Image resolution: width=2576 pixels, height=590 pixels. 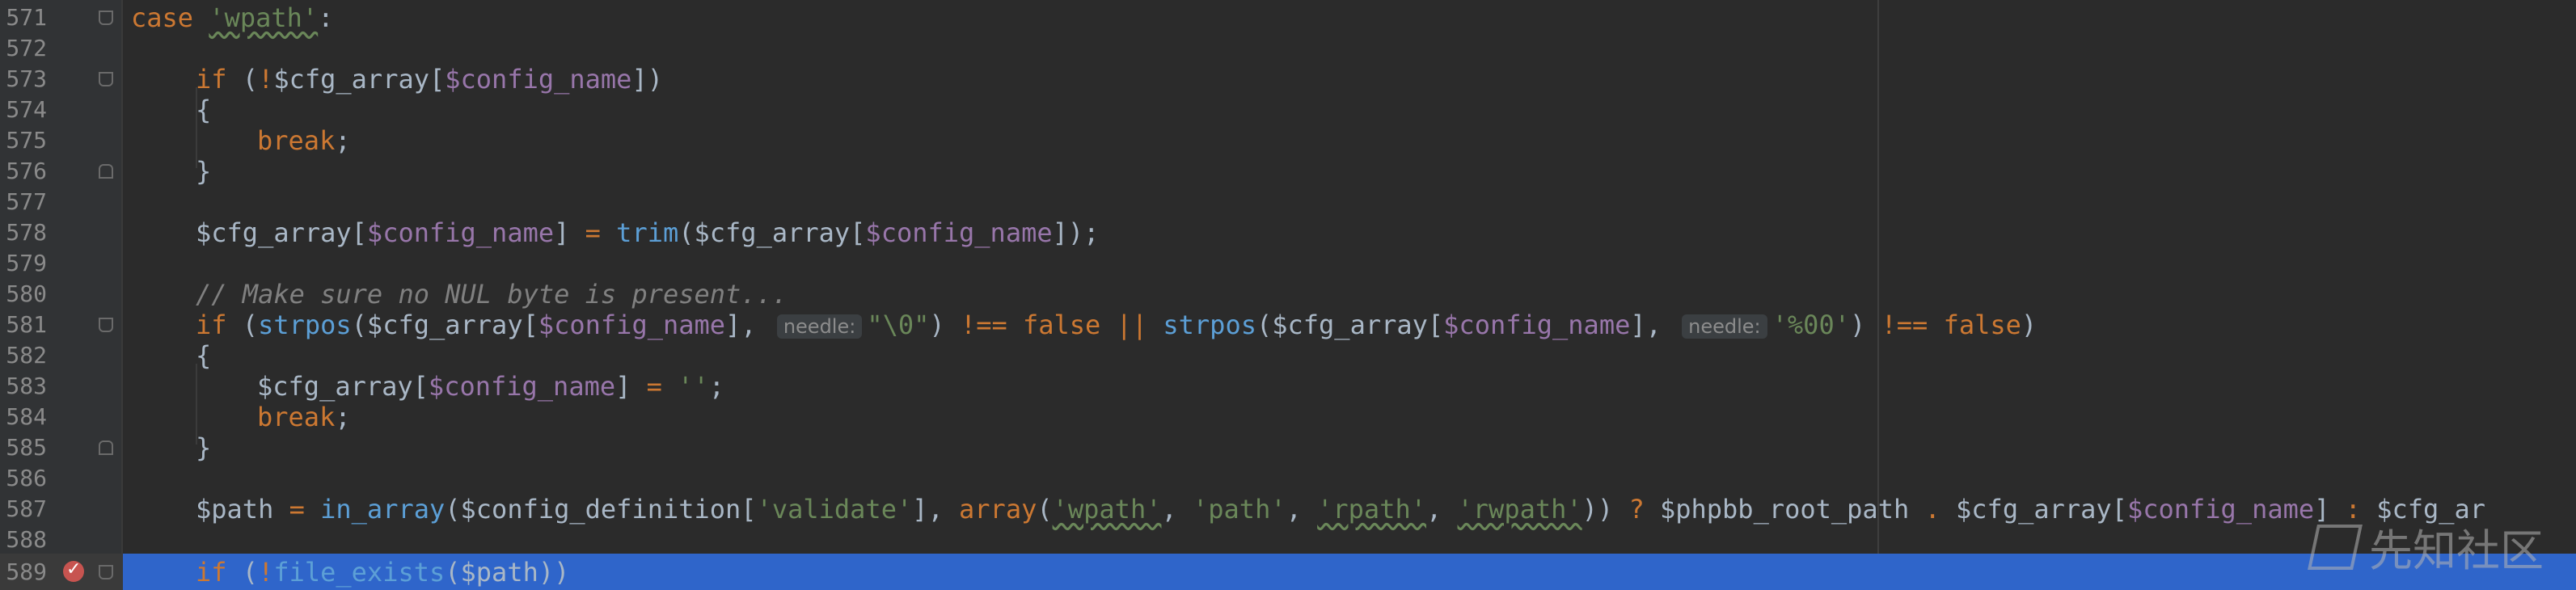 What do you see at coordinates (569, 232) in the screenshot?
I see `punctuation: ]` at bounding box center [569, 232].